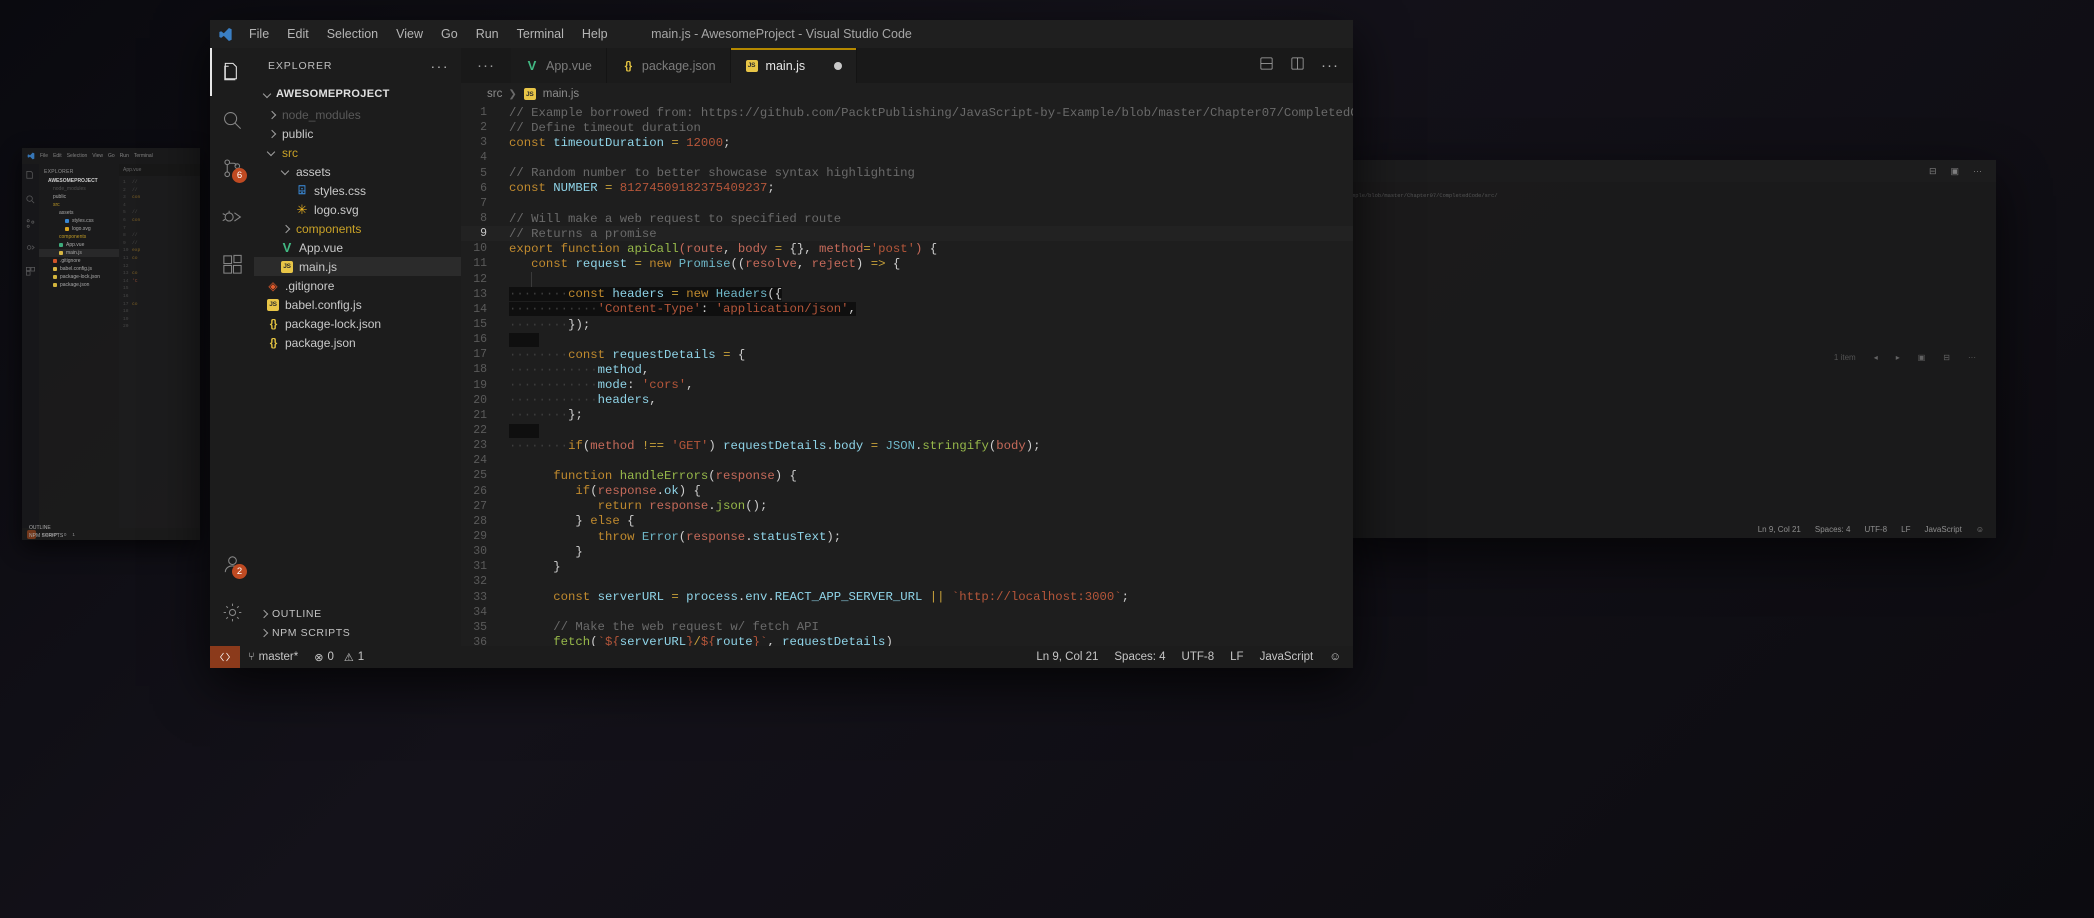 This screenshot has height=918, width=2094. I want to click on activitybar-item-source-control: 6, so click(232, 168).